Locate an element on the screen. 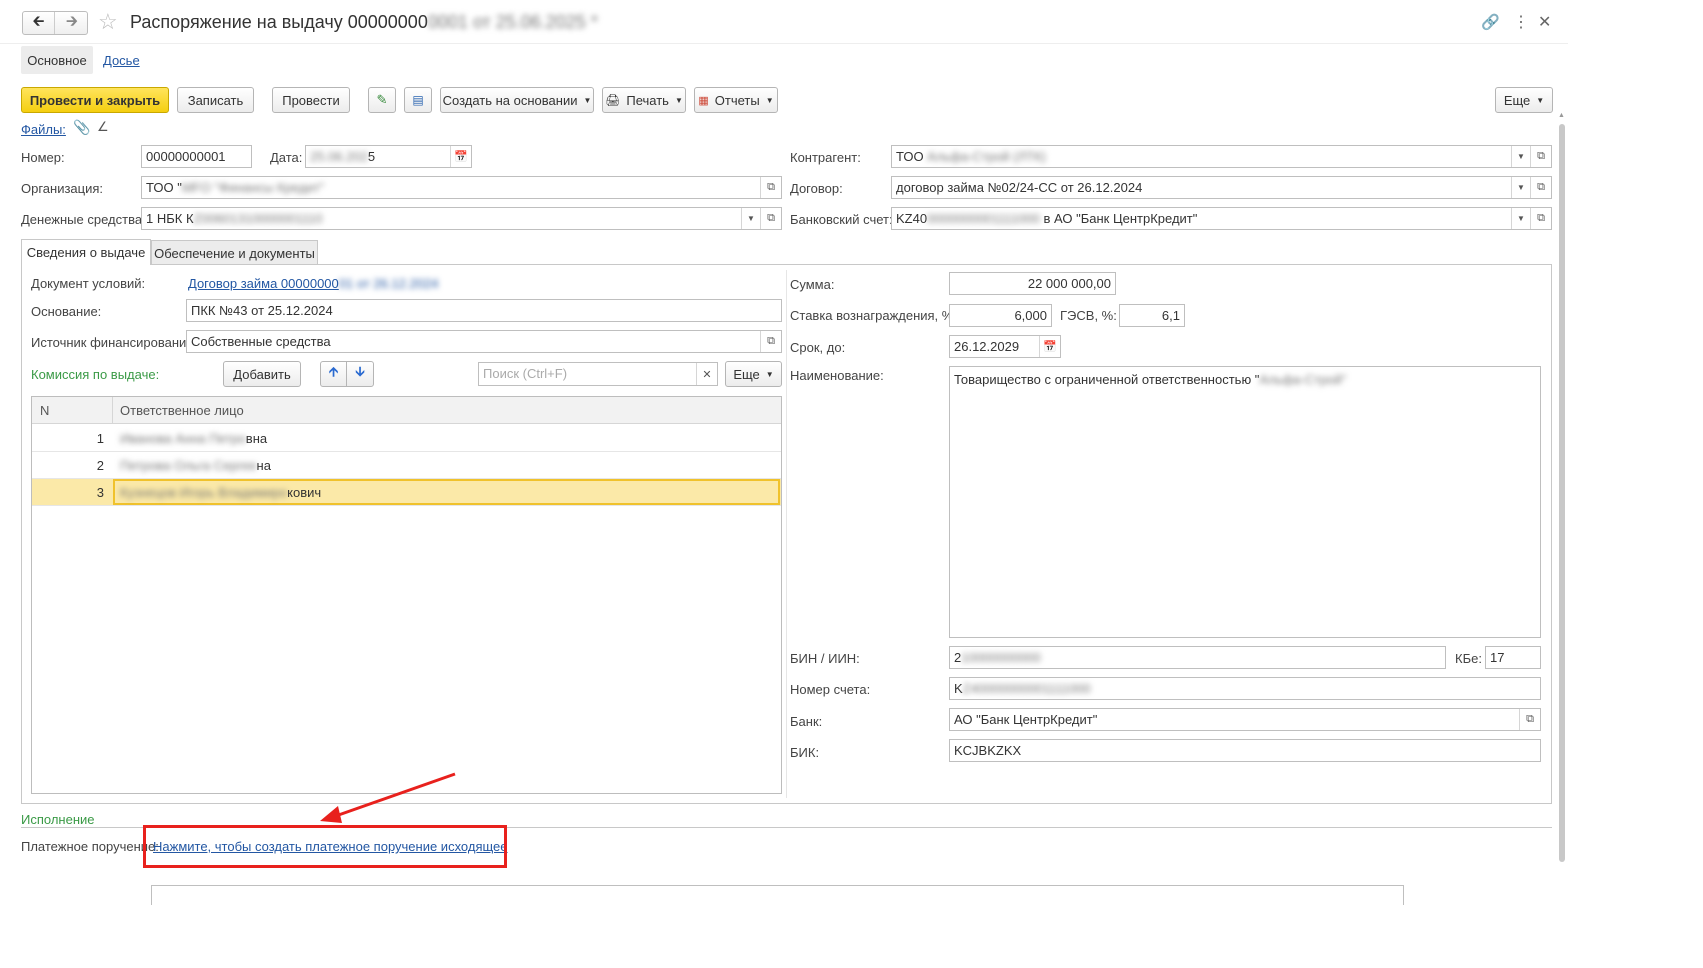 The height and width of the screenshot is (968, 1703). tab-issue-info: Сведения о выдаче is located at coordinates (86, 252).